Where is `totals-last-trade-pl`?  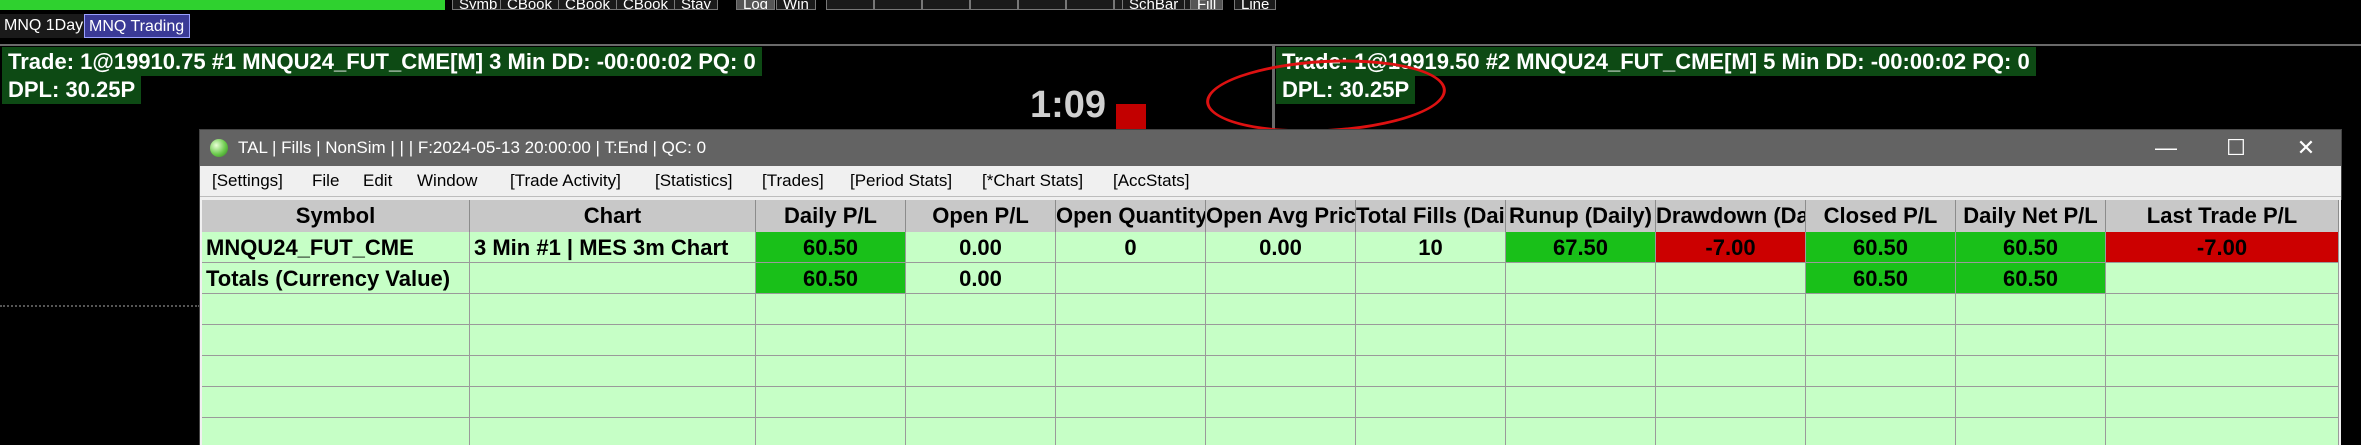 totals-last-trade-pl is located at coordinates (2222, 278).